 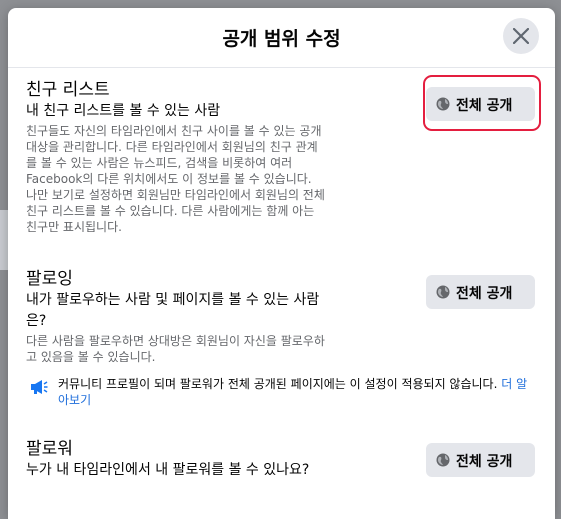 I want to click on close-button, so click(x=521, y=36).